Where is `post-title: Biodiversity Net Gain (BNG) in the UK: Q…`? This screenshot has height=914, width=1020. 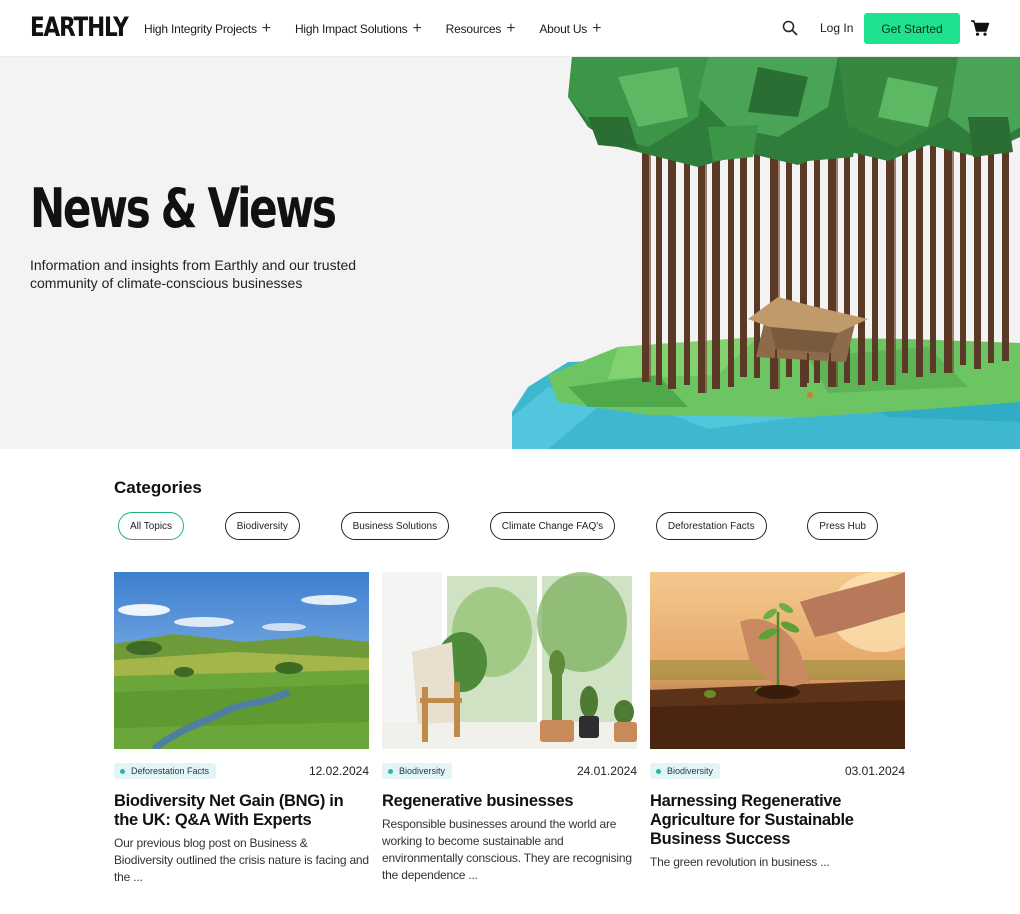
post-title: Biodiversity Net Gain (BNG) in the UK: Q… is located at coordinates (241, 811).